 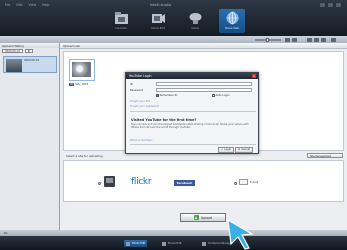 What do you see at coordinates (131, 84) in the screenshot?
I see `id-label: ID` at bounding box center [131, 84].